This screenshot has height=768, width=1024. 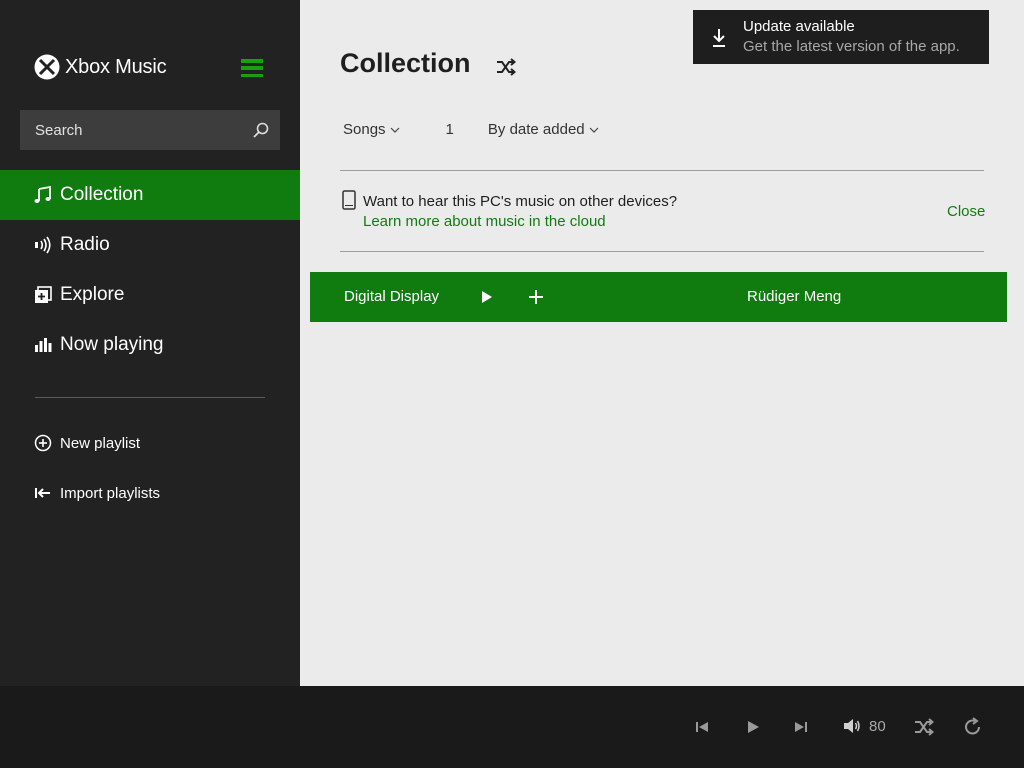 I want to click on type-dropdown-label: Songs, so click(x=364, y=129).